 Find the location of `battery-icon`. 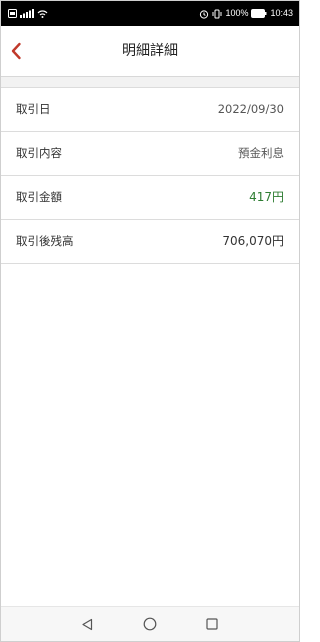

battery-icon is located at coordinates (259, 13).